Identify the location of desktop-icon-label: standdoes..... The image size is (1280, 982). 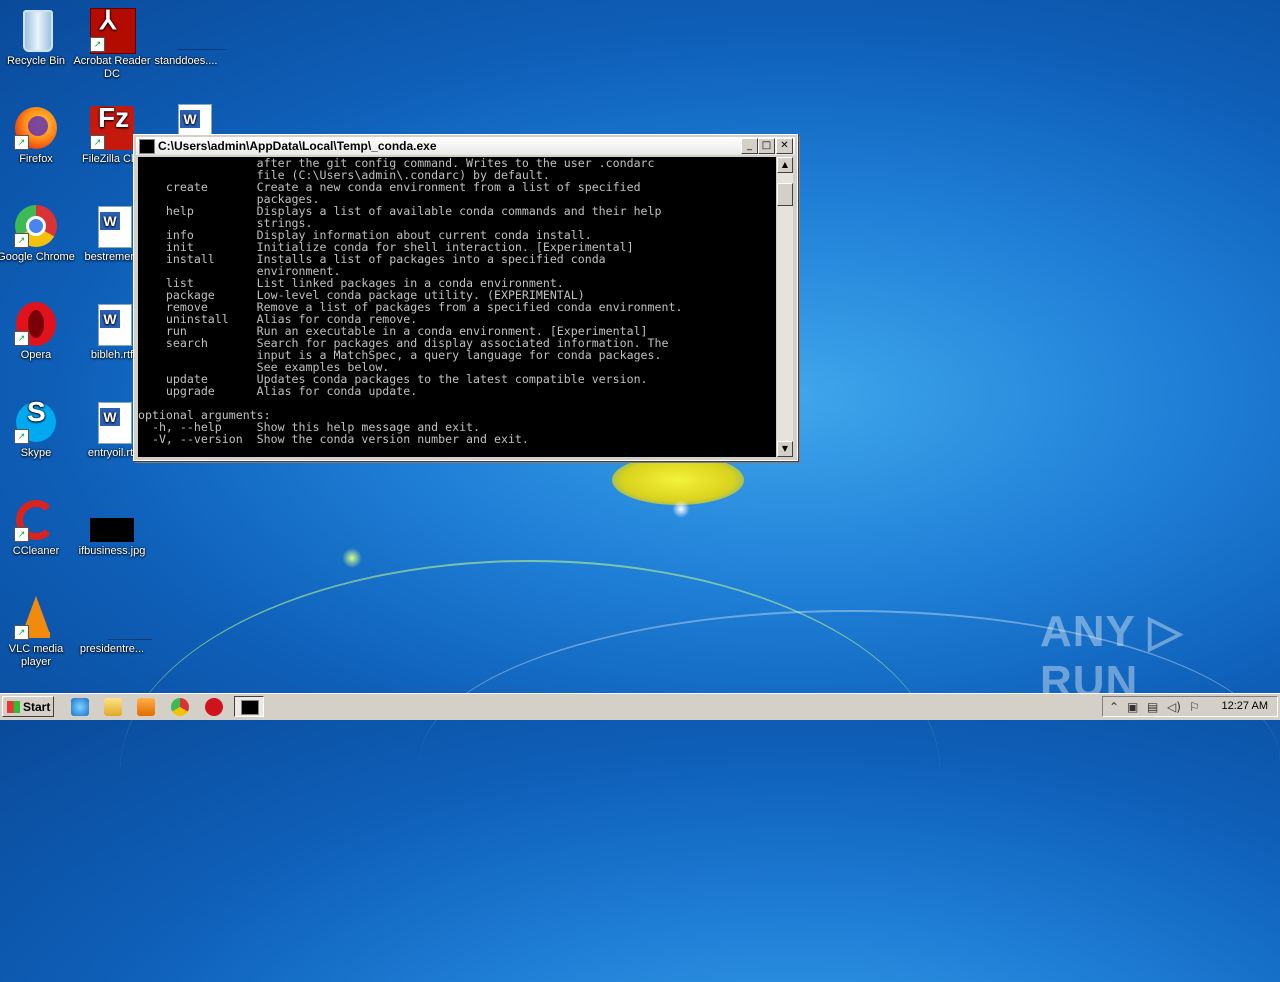
(186, 61).